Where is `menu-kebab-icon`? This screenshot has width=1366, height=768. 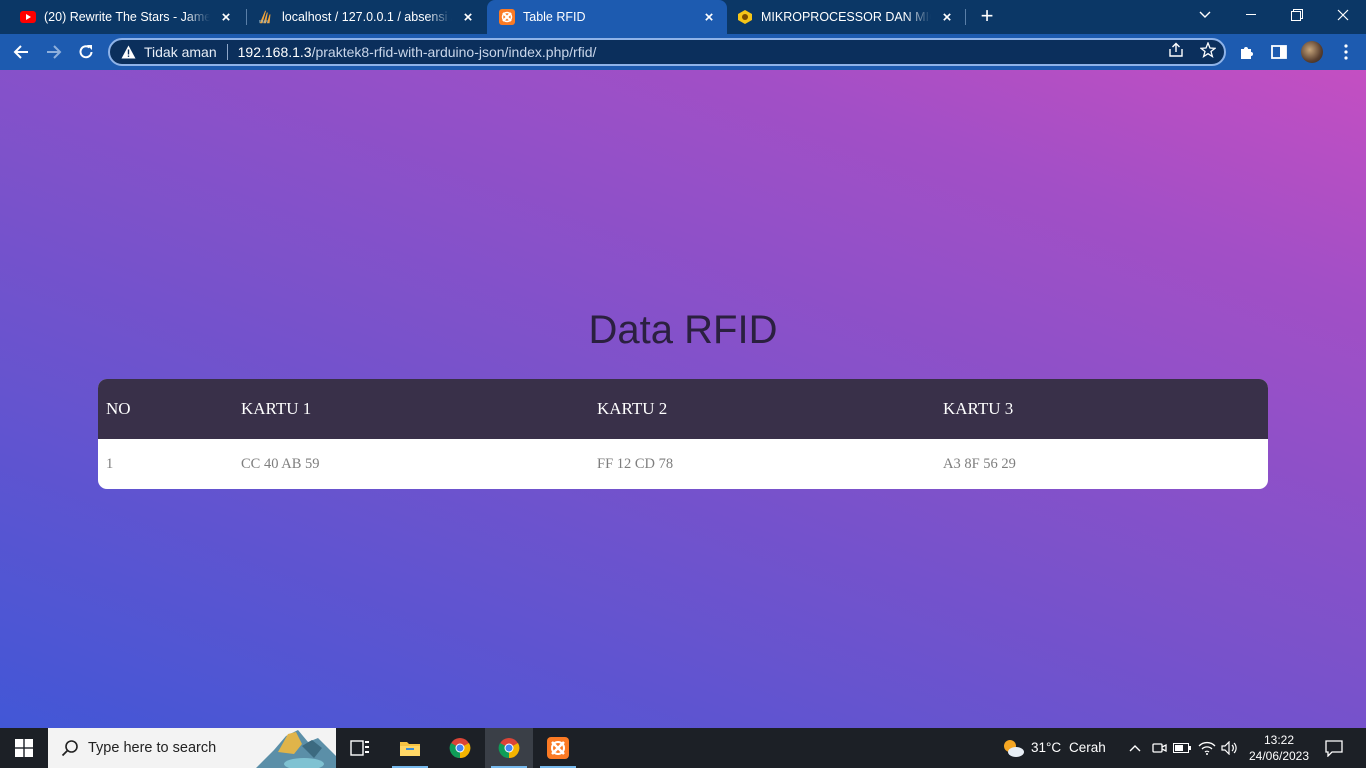
menu-kebab-icon is located at coordinates (1346, 52).